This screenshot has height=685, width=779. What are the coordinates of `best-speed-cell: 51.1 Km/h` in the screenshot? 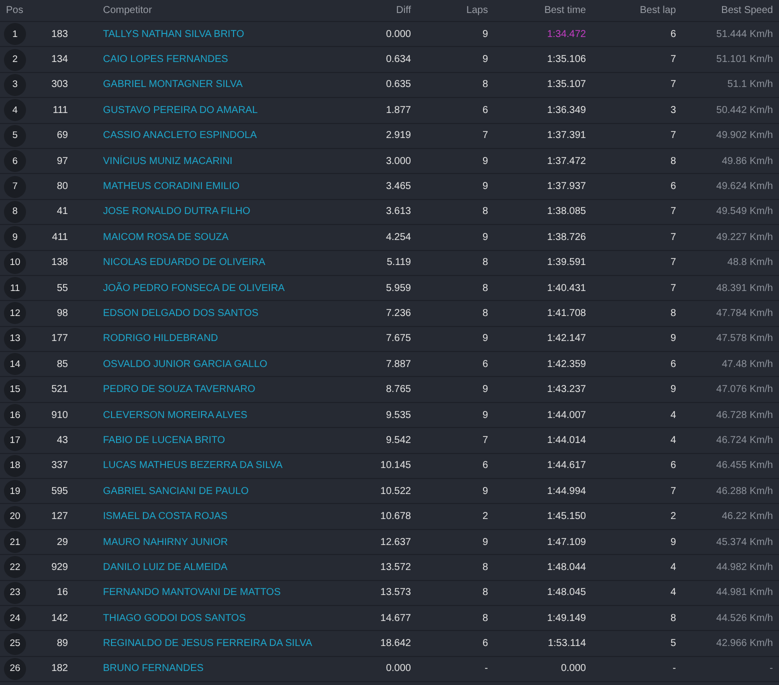 It's located at (750, 84).